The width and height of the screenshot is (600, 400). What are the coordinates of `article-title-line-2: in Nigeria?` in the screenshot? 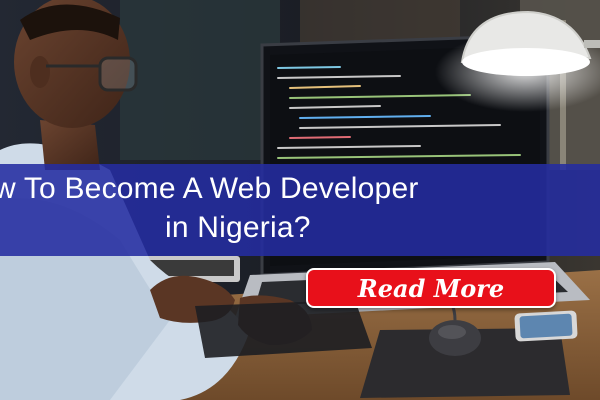 It's located at (238, 227).